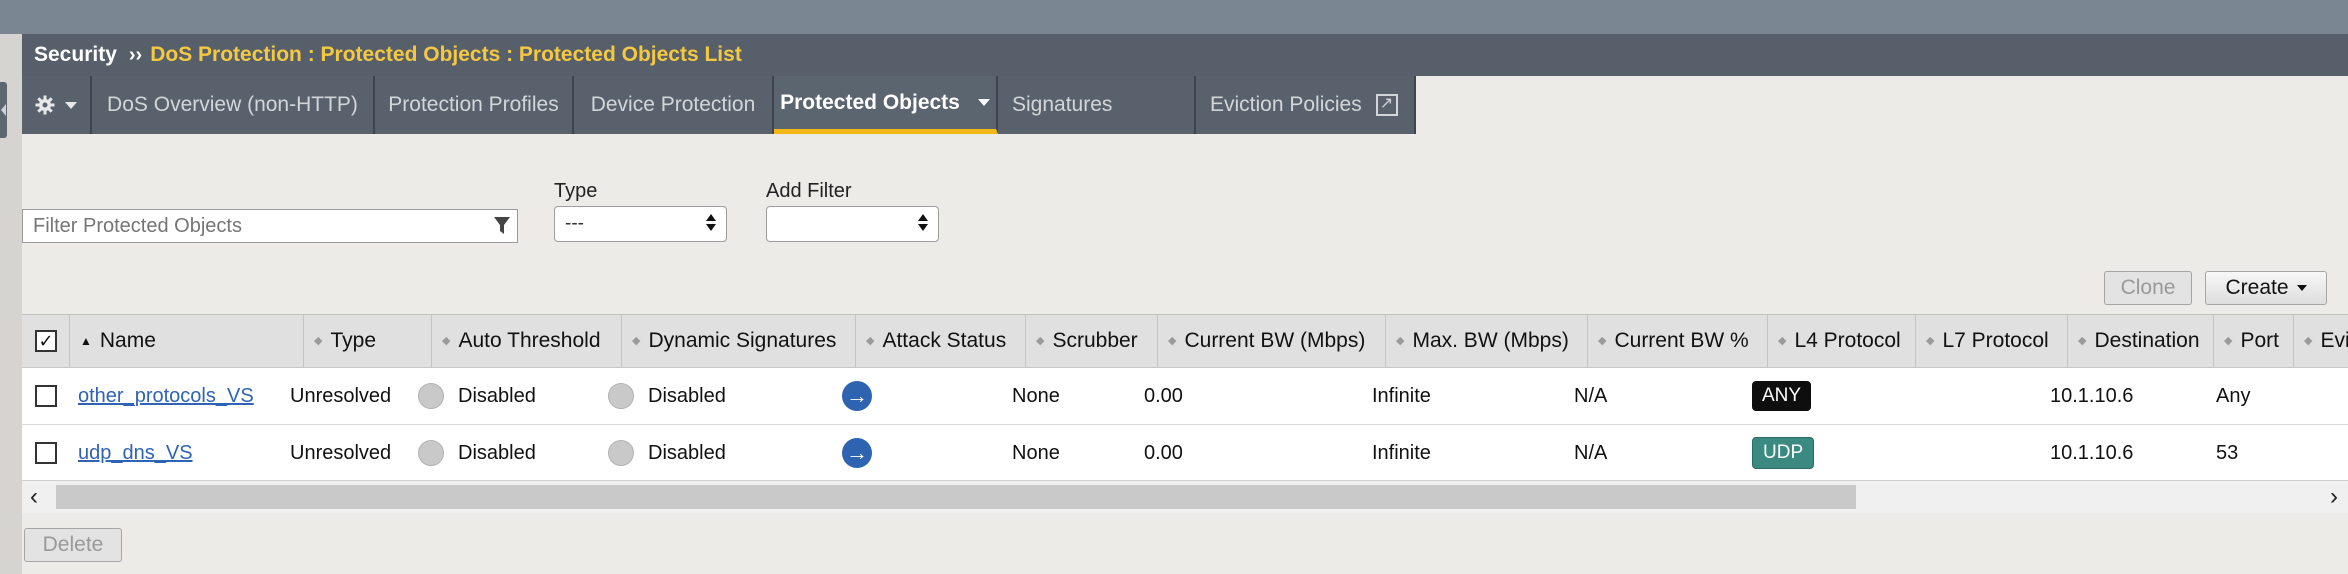  What do you see at coordinates (809, 191) in the screenshot?
I see `add-filter-label: Add Filter` at bounding box center [809, 191].